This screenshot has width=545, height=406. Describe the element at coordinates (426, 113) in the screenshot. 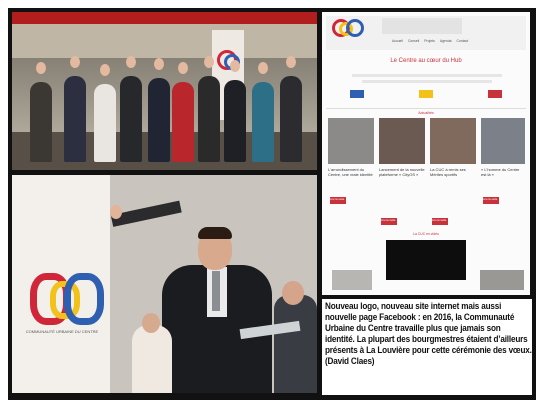

I see `section-title: Actualités` at that location.